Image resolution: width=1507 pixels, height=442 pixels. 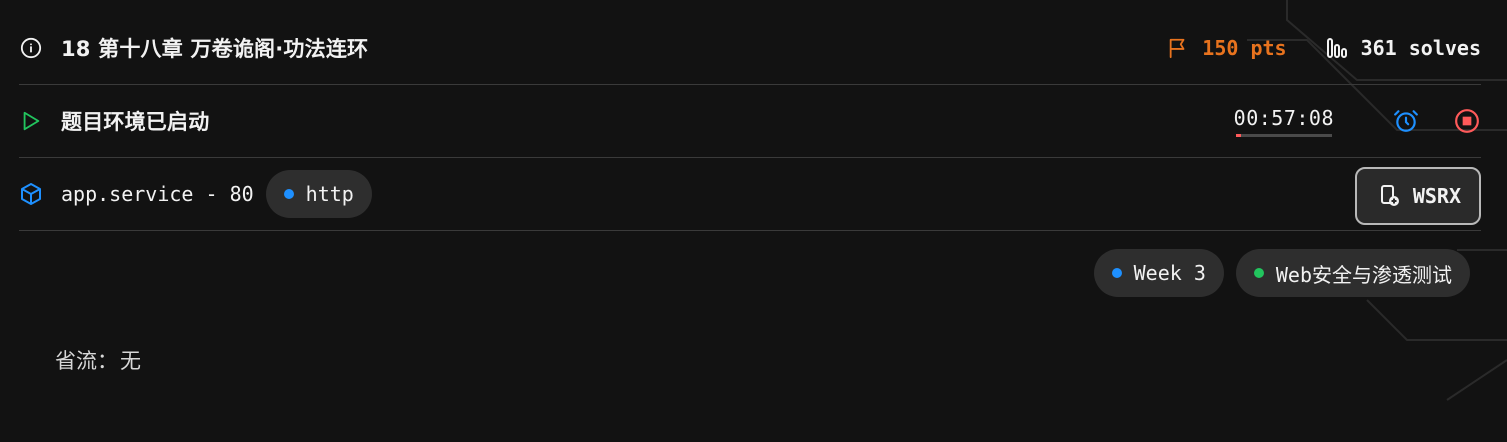 I want to click on description-value: 无, so click(x=130, y=361).